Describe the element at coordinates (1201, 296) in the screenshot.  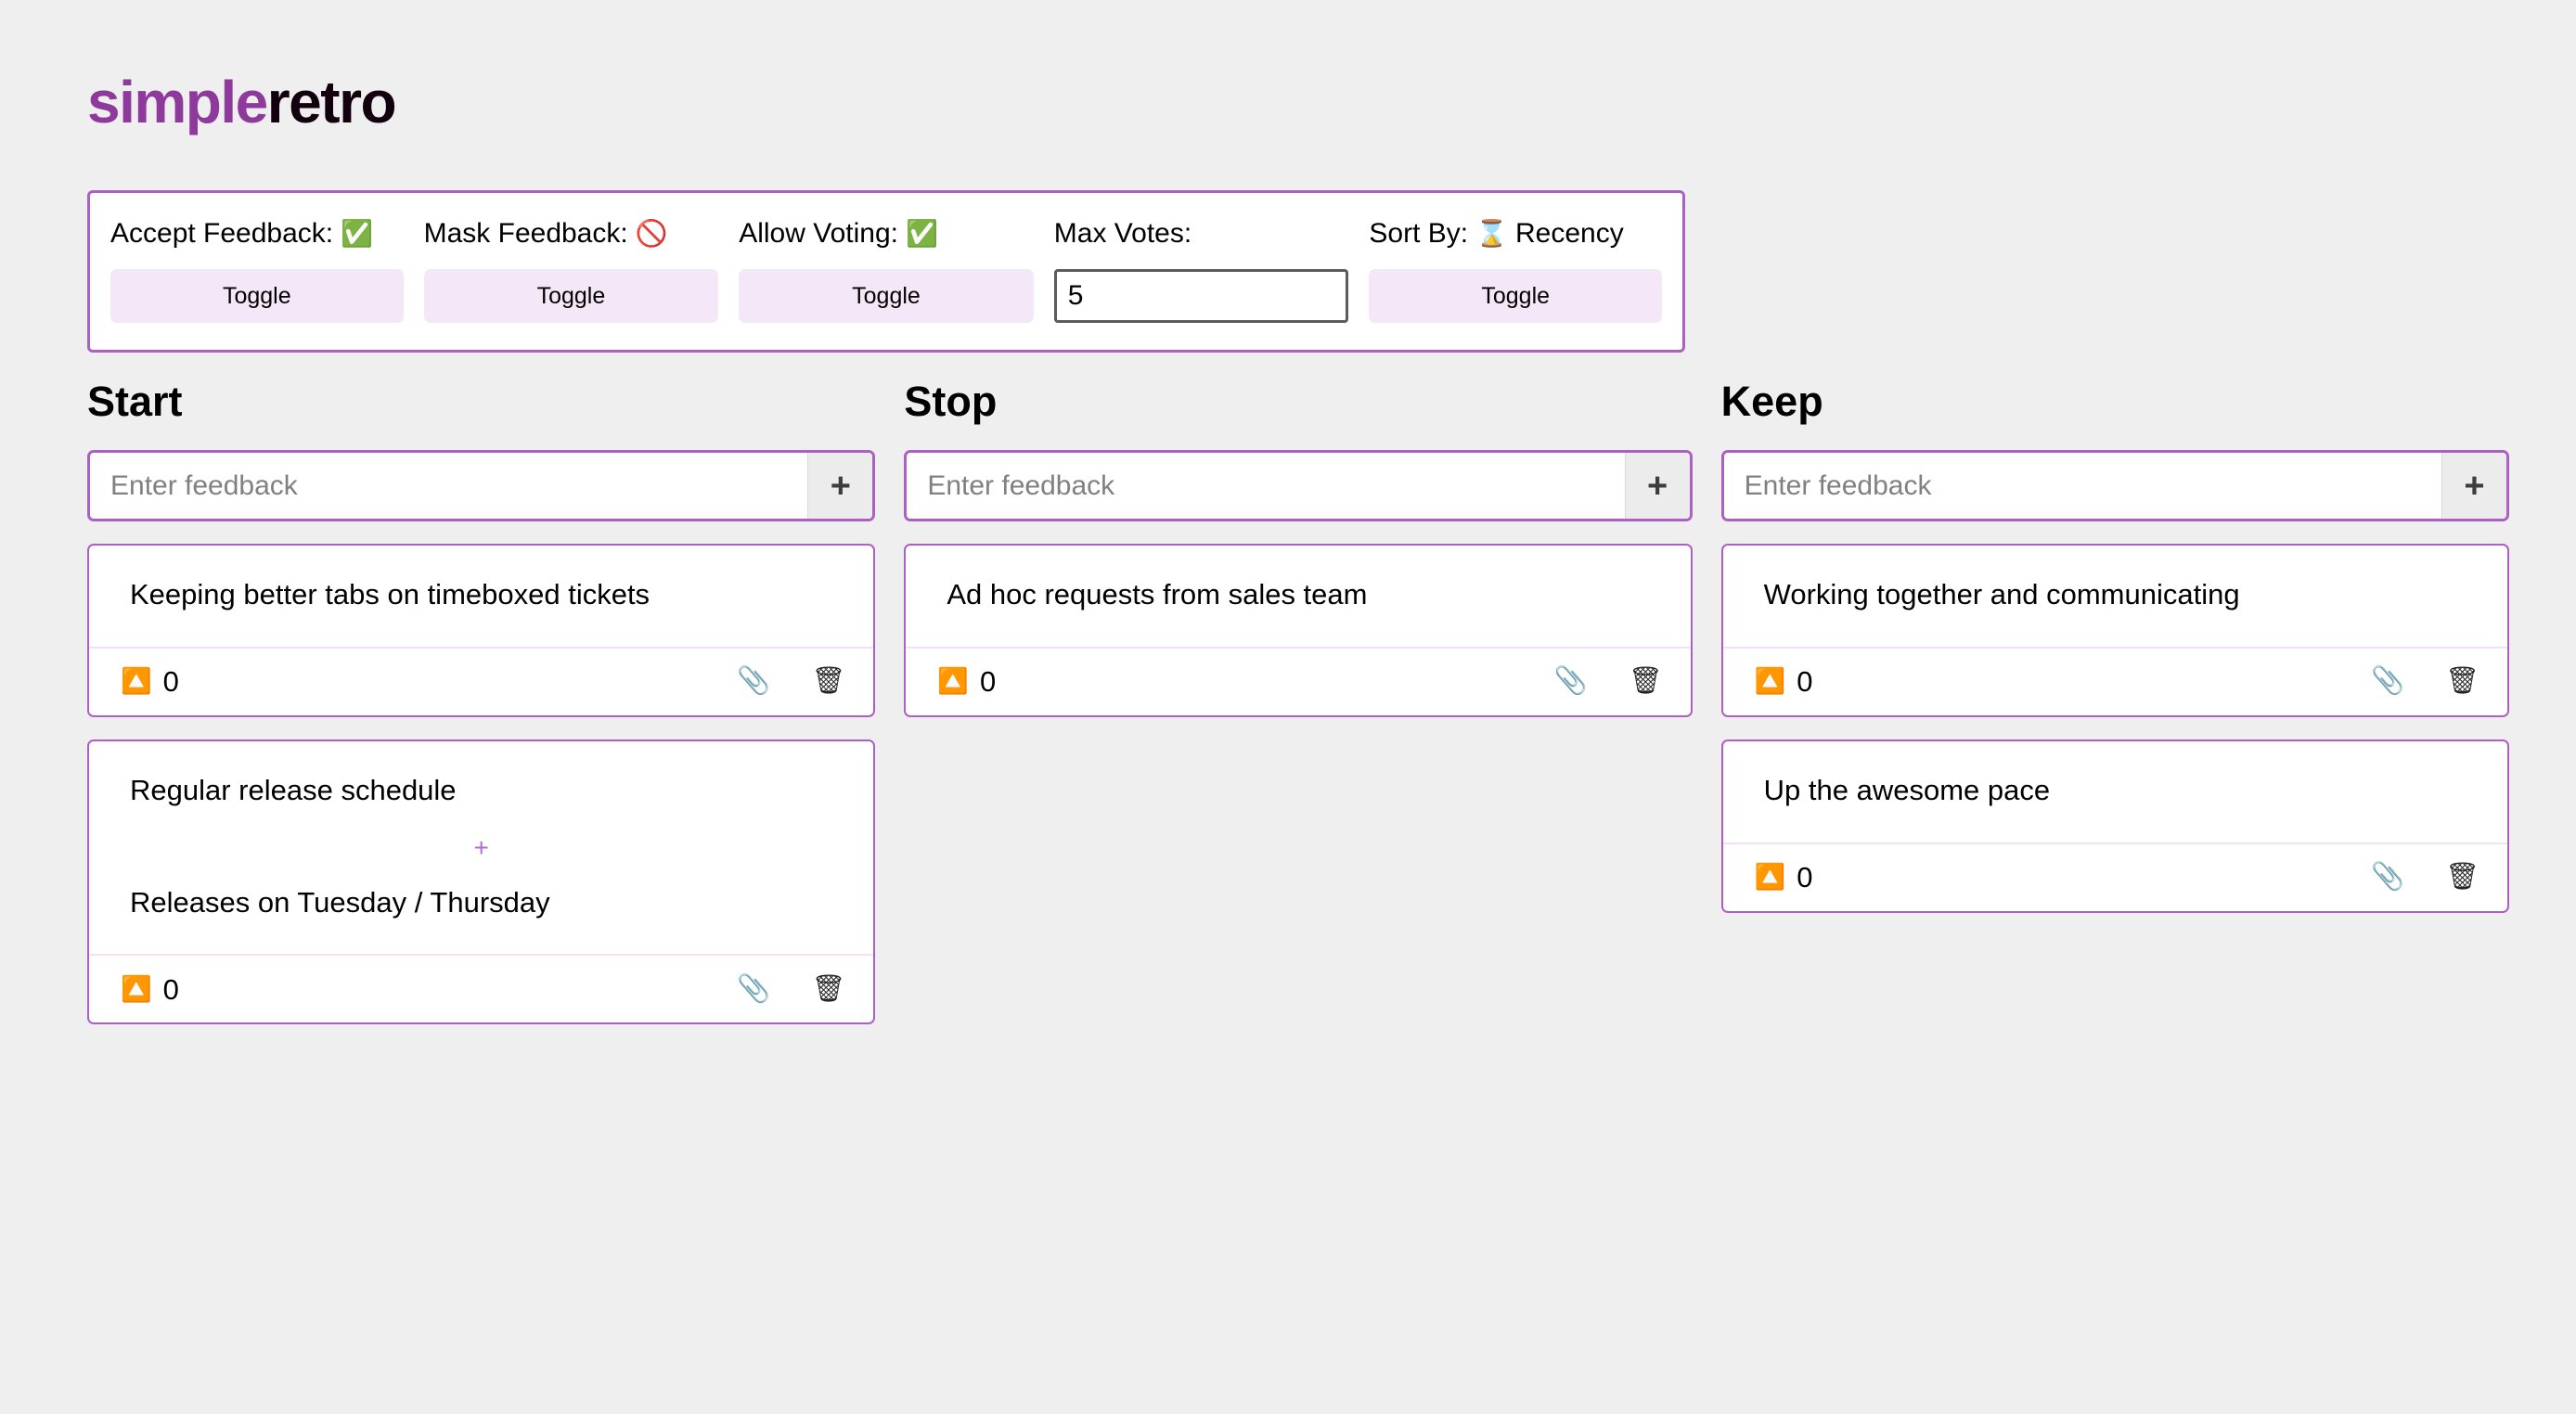
I see `max-votes-input` at that location.